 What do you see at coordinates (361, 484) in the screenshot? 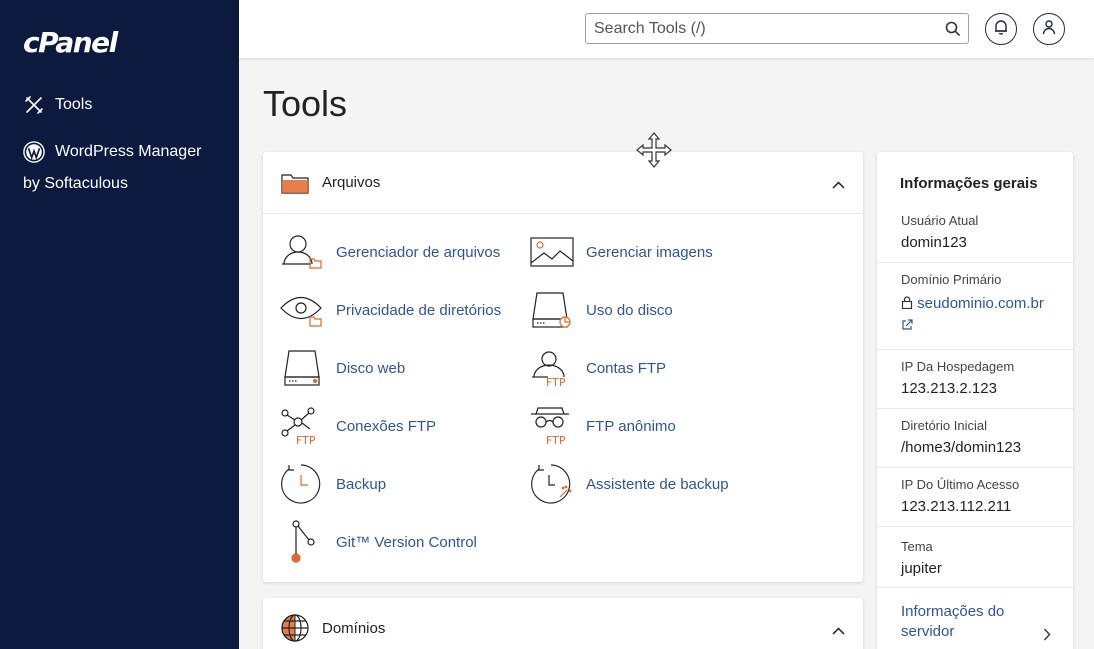
I see `tool-label: Backup` at bounding box center [361, 484].